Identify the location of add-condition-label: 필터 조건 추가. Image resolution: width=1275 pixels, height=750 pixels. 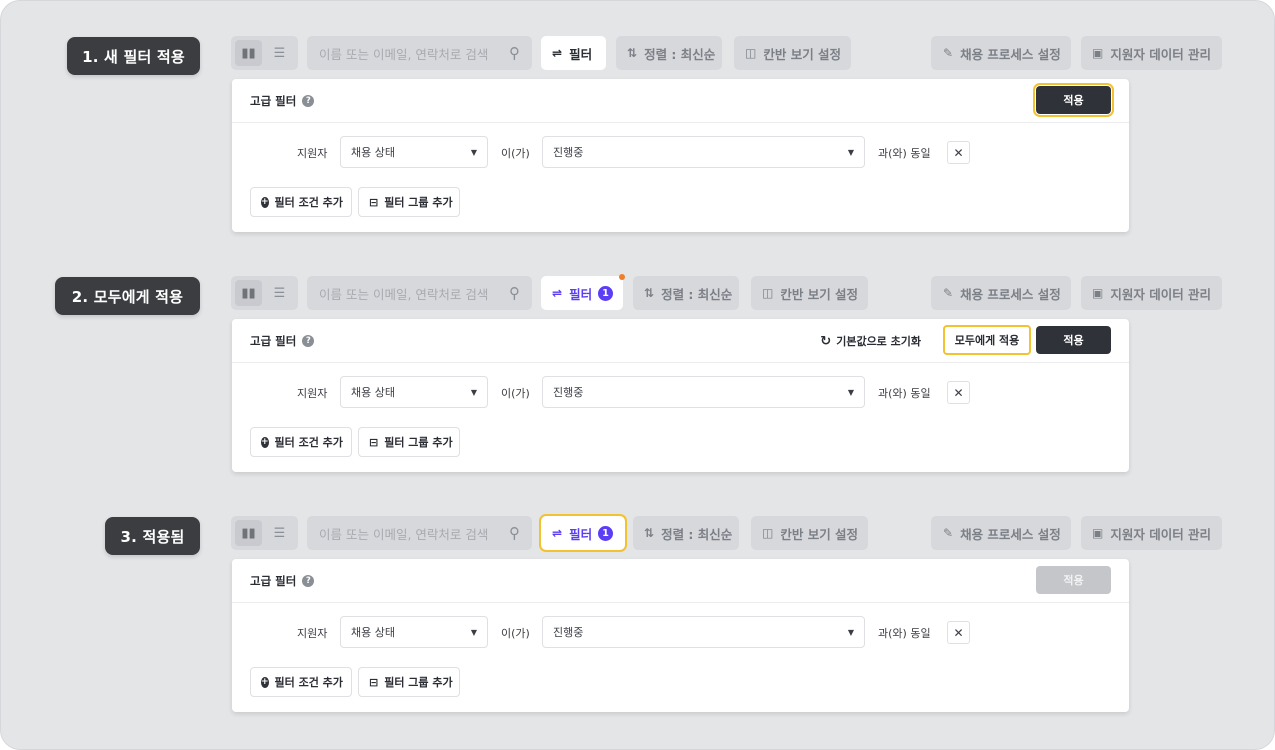
(308, 202).